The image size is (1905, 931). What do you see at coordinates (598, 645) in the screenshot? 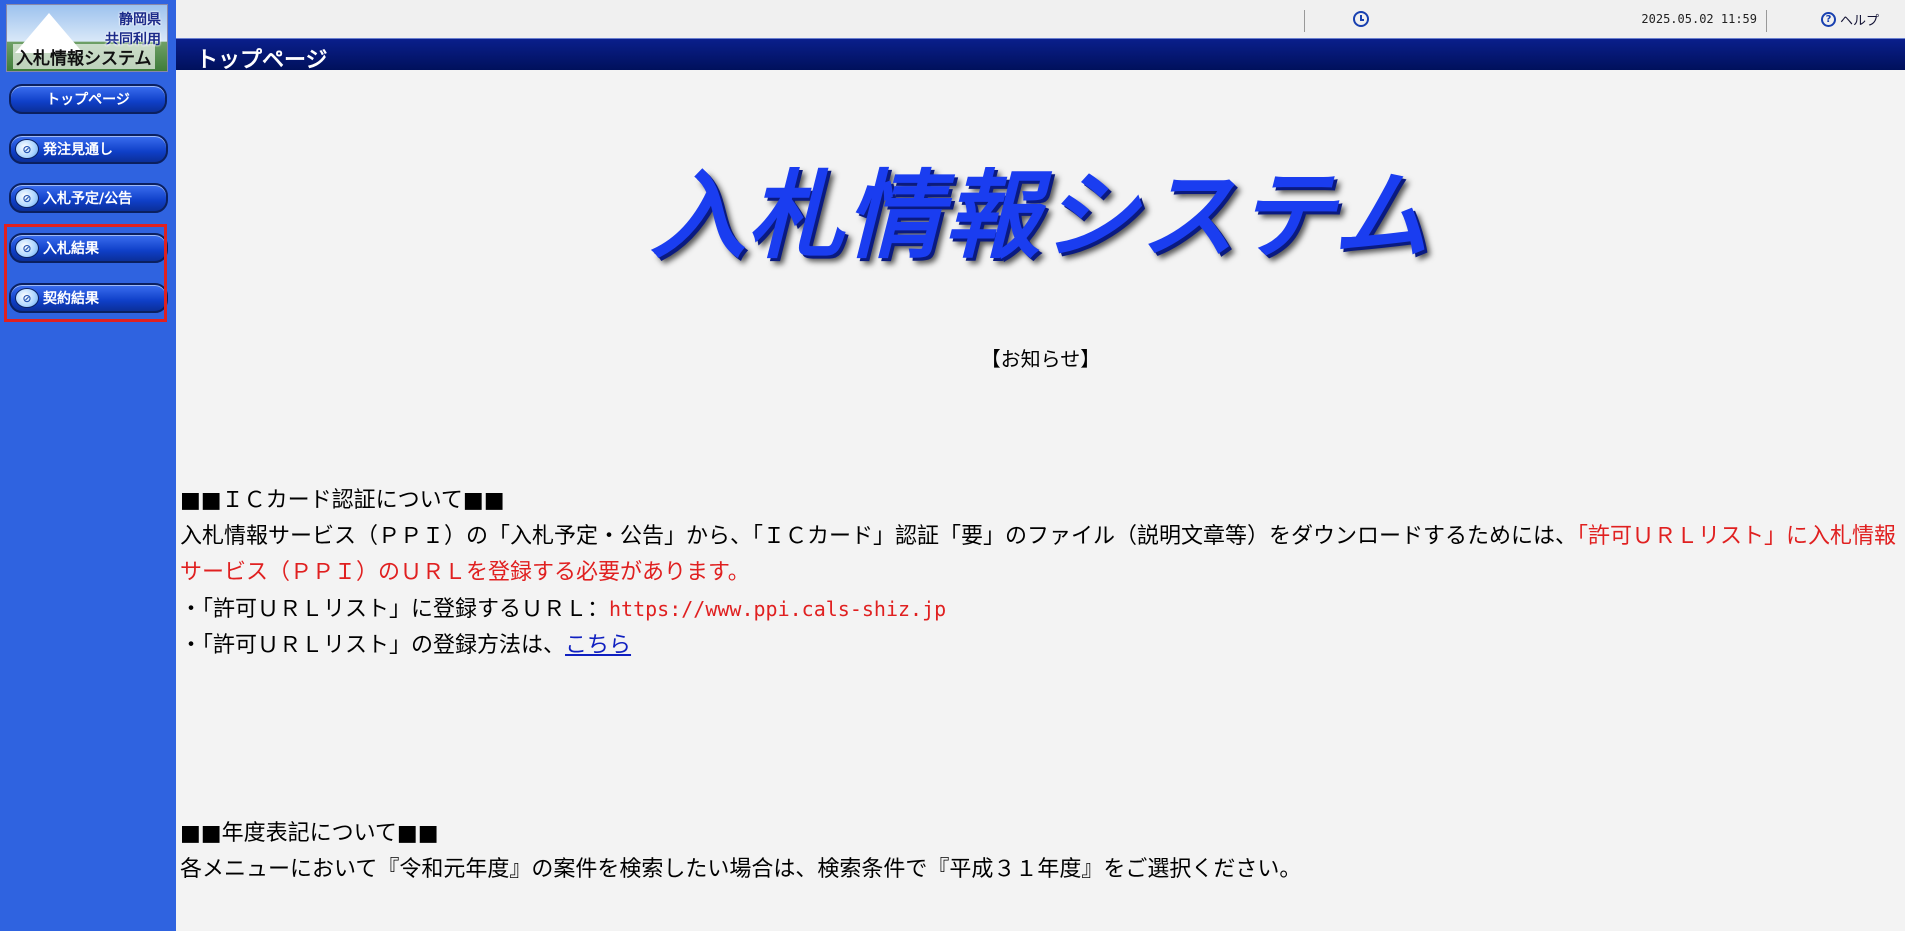
I see `registration-method-link: こちら` at bounding box center [598, 645].